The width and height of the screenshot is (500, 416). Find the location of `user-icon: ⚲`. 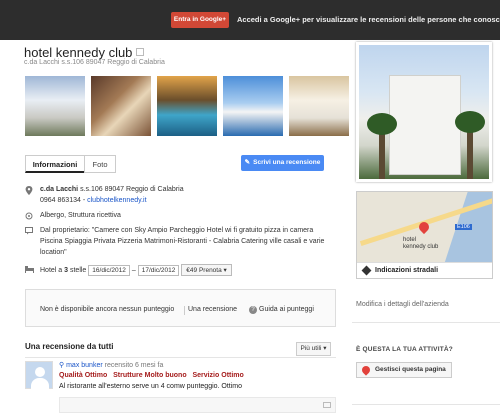

user-icon: ⚲ is located at coordinates (62, 365).